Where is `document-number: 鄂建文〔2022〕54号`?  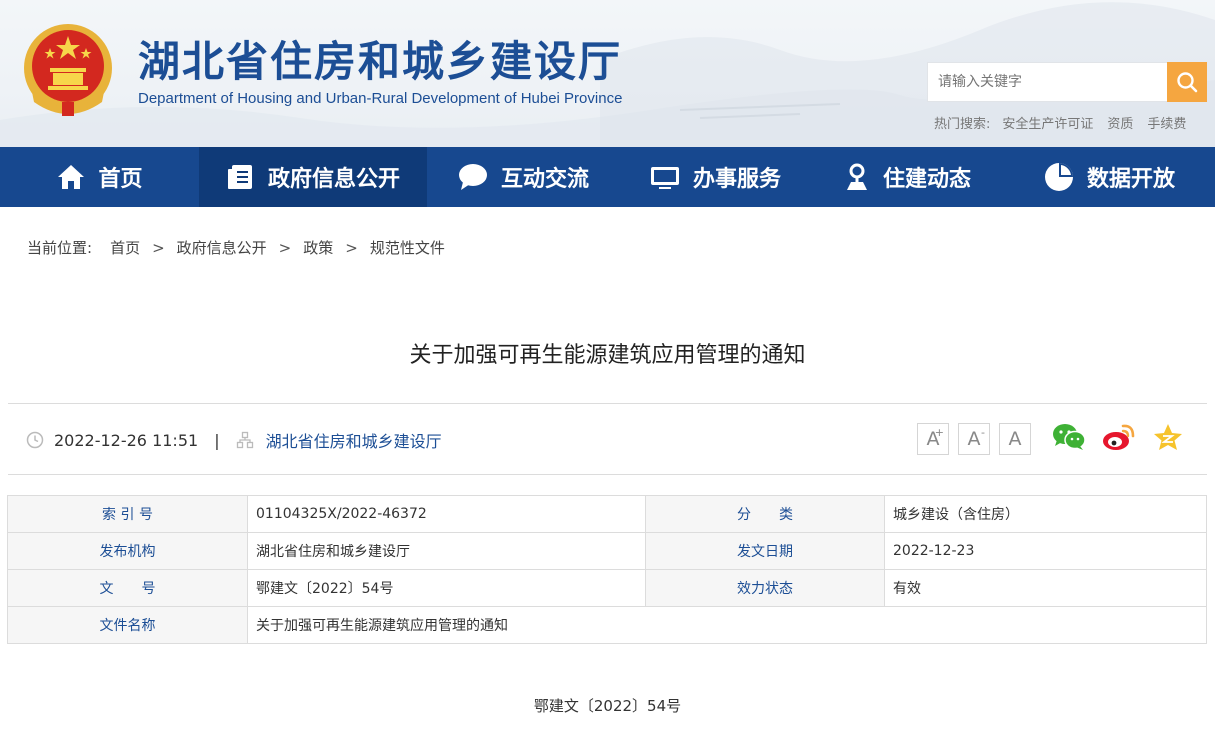
document-number: 鄂建文〔2022〕54号 is located at coordinates (607, 706).